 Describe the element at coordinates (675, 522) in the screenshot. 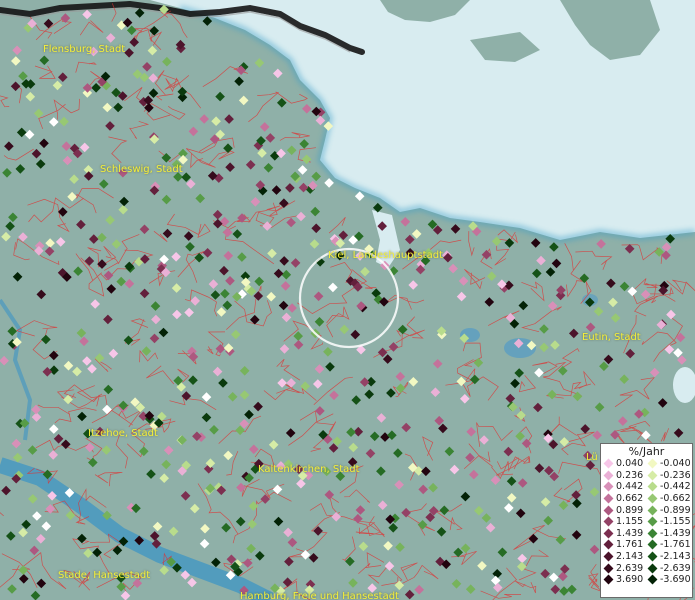

I see `legend-value: -1.155` at that location.